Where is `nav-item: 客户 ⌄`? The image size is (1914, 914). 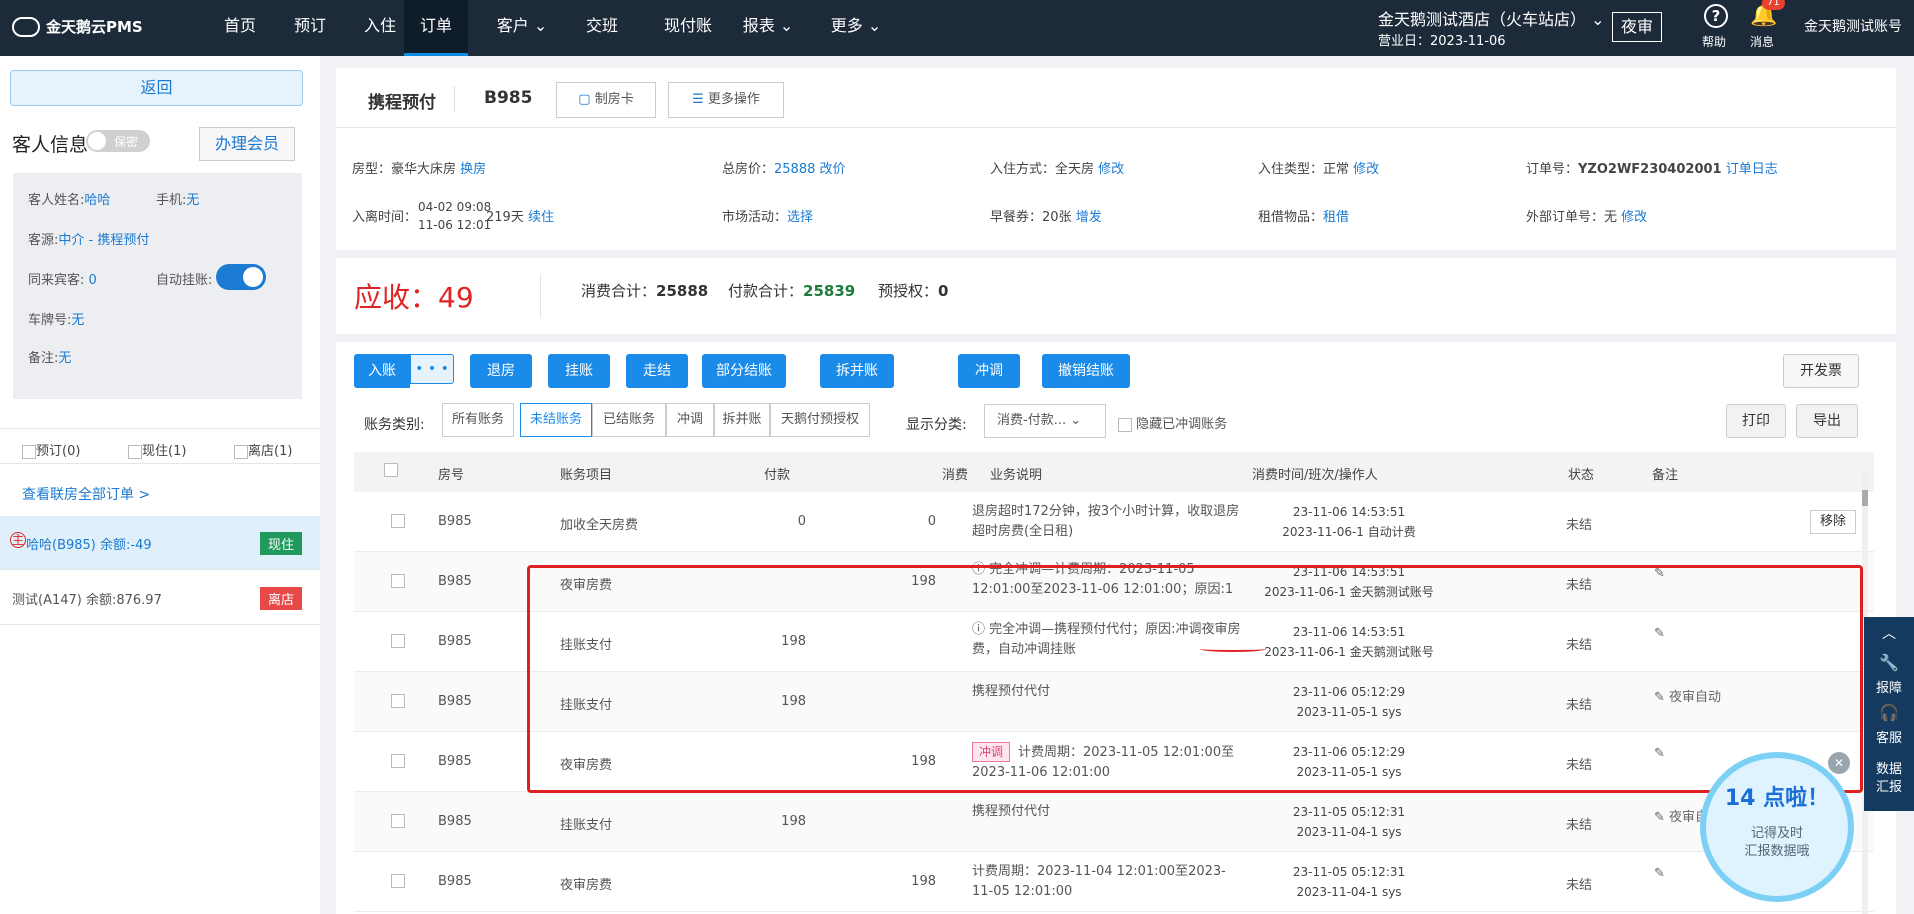
nav-item: 客户 ⌄ is located at coordinates (522, 28).